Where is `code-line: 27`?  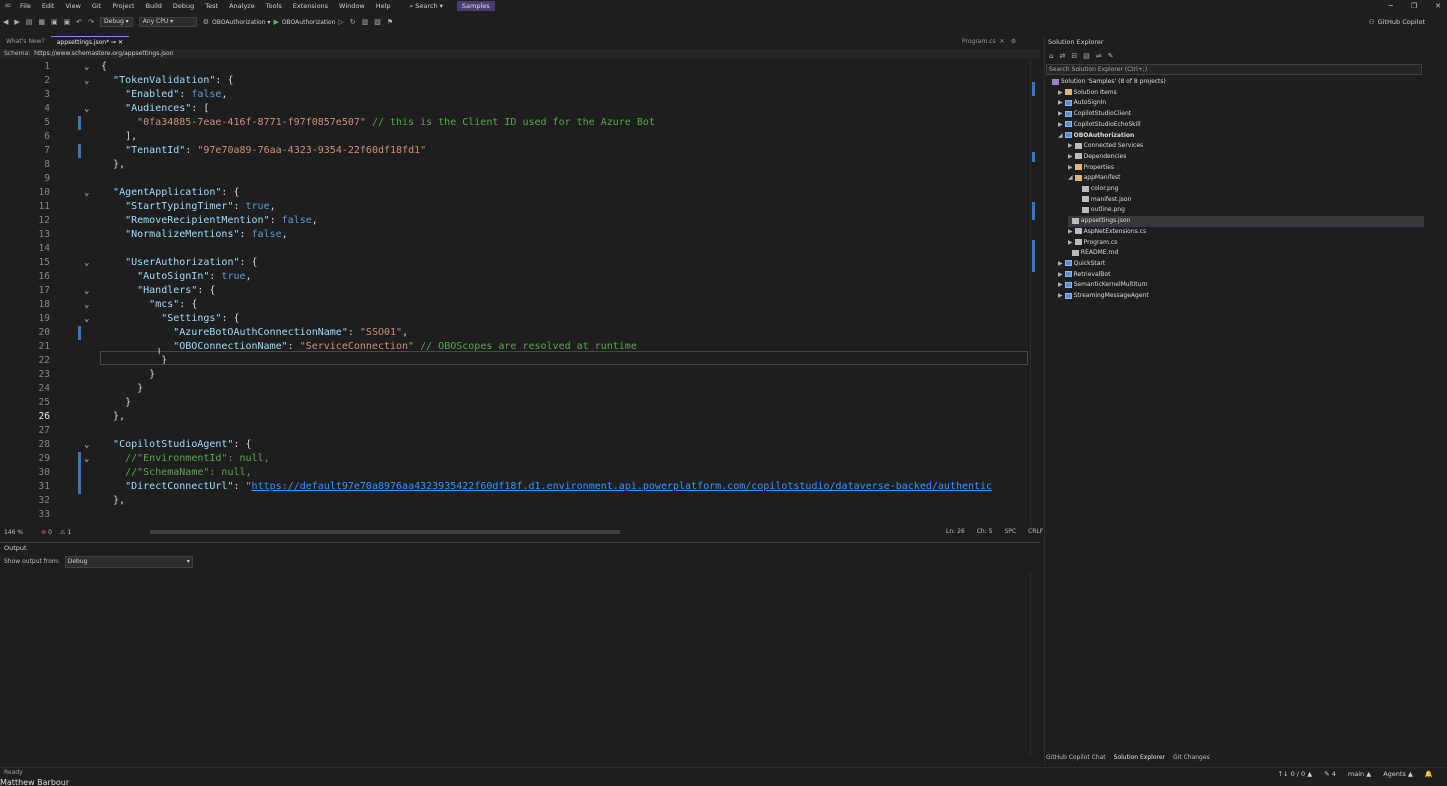
code-line: 27 is located at coordinates (515, 431).